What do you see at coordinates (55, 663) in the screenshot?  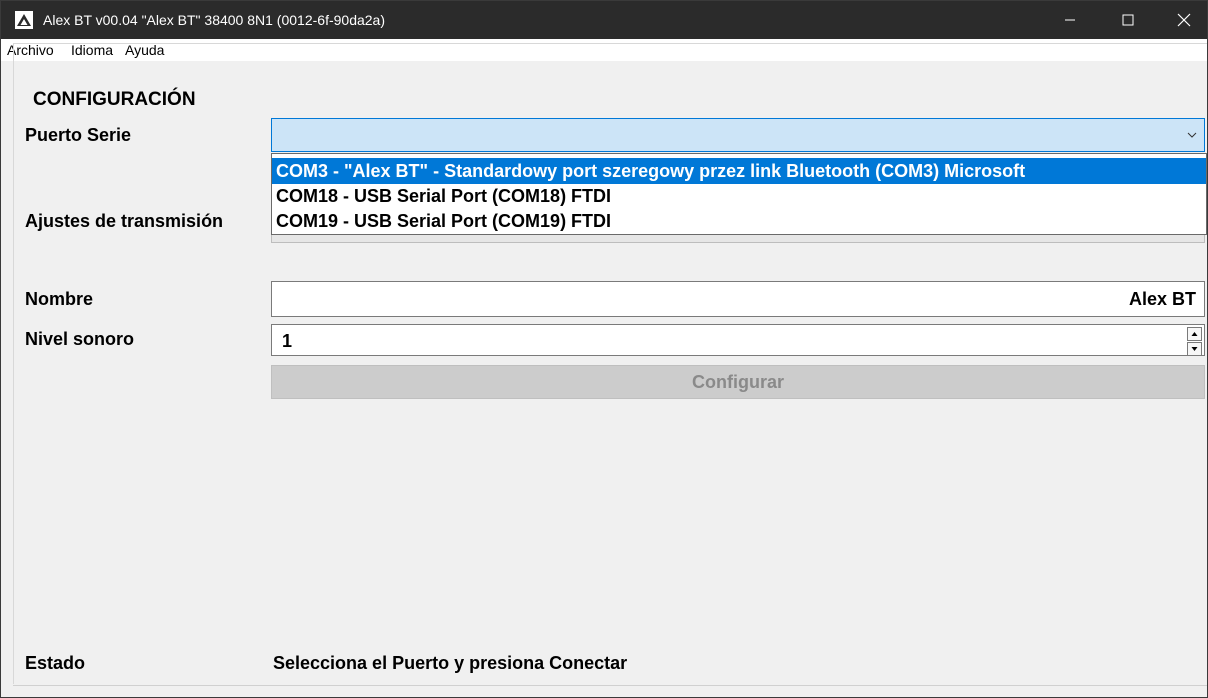 I see `status-label: Estado` at bounding box center [55, 663].